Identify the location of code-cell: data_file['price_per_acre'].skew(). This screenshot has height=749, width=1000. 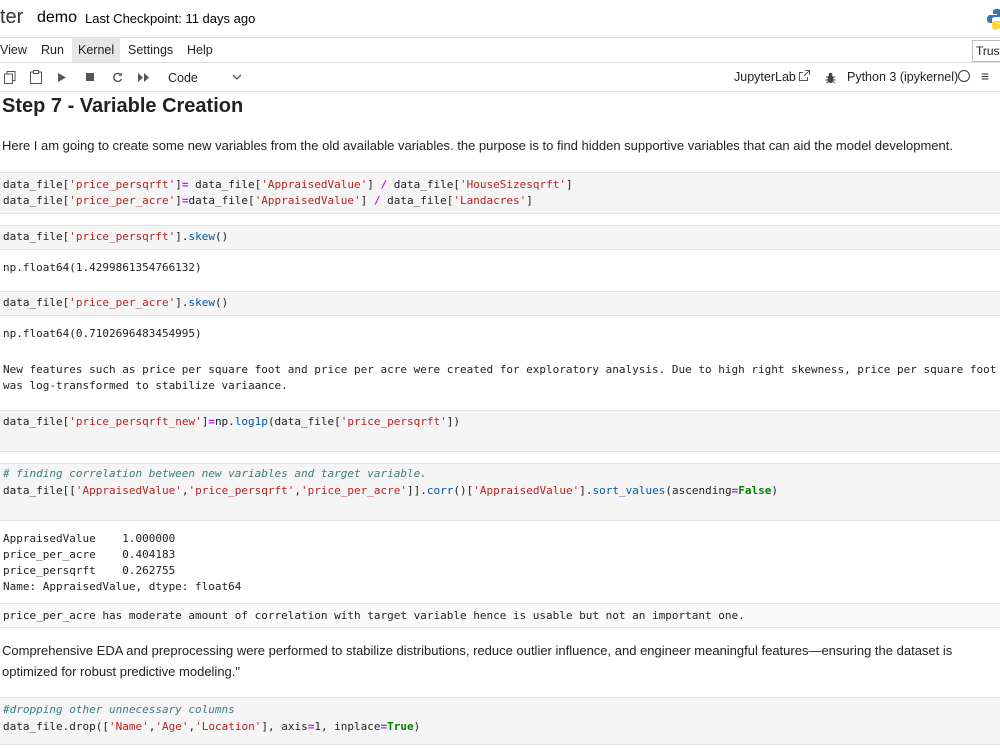
(500, 303).